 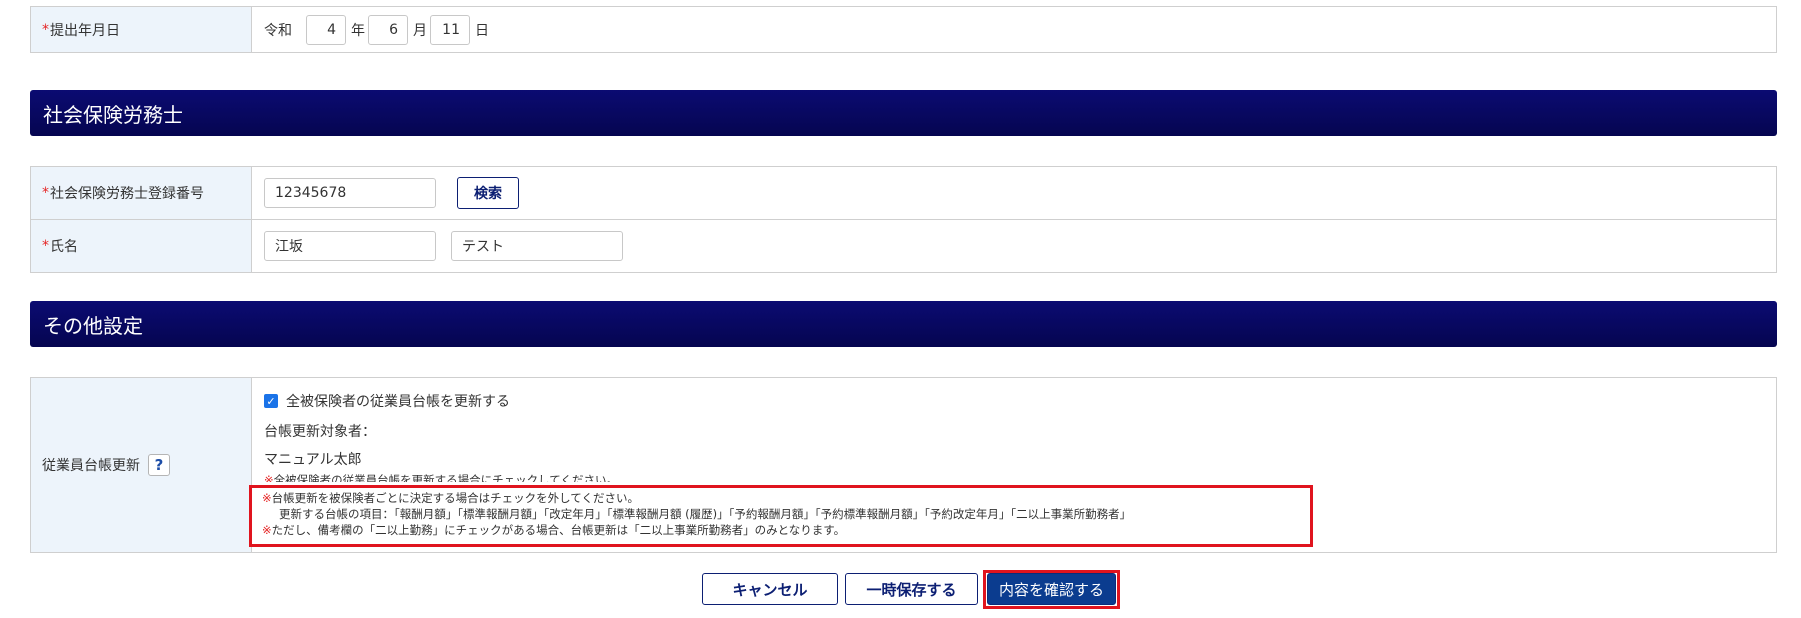 What do you see at coordinates (113, 114) in the screenshot?
I see `section-title: 社会保険労務士` at bounding box center [113, 114].